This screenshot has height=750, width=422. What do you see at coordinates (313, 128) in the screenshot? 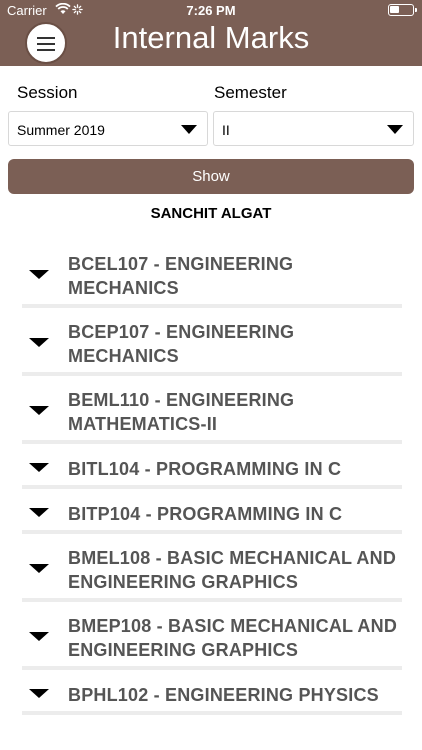
I see `semester-select: II` at bounding box center [313, 128].